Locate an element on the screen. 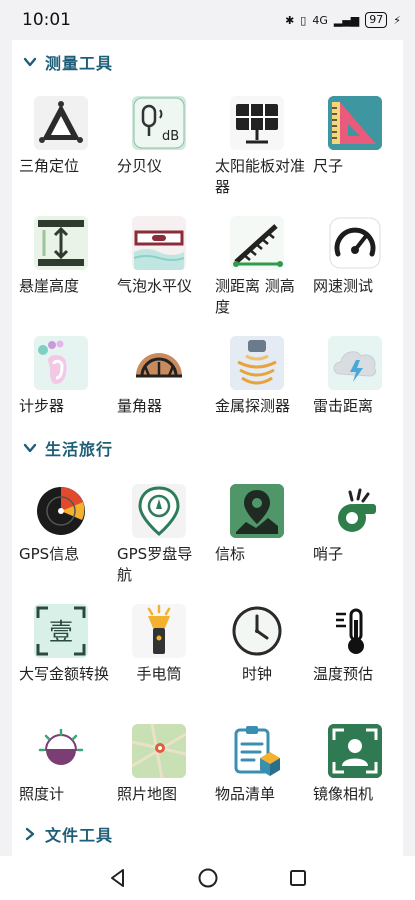  battery-level: 97 is located at coordinates (376, 20).